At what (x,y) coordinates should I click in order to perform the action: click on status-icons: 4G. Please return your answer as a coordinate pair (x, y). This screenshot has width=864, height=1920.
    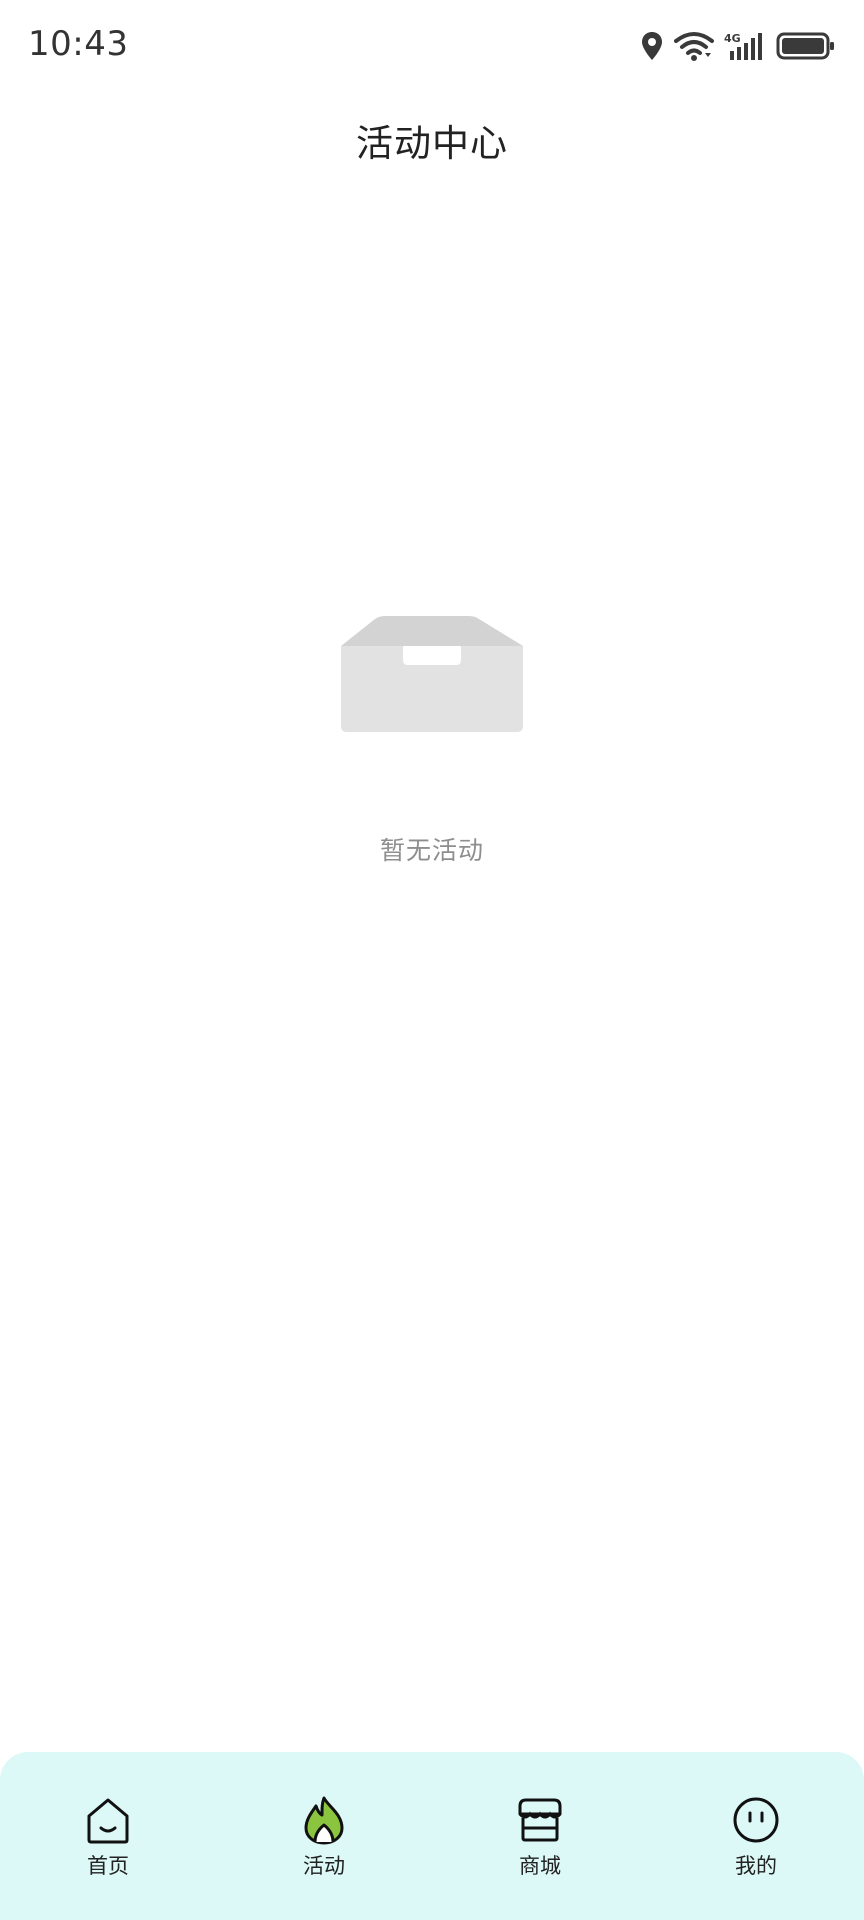
    Looking at the image, I should click on (738, 46).